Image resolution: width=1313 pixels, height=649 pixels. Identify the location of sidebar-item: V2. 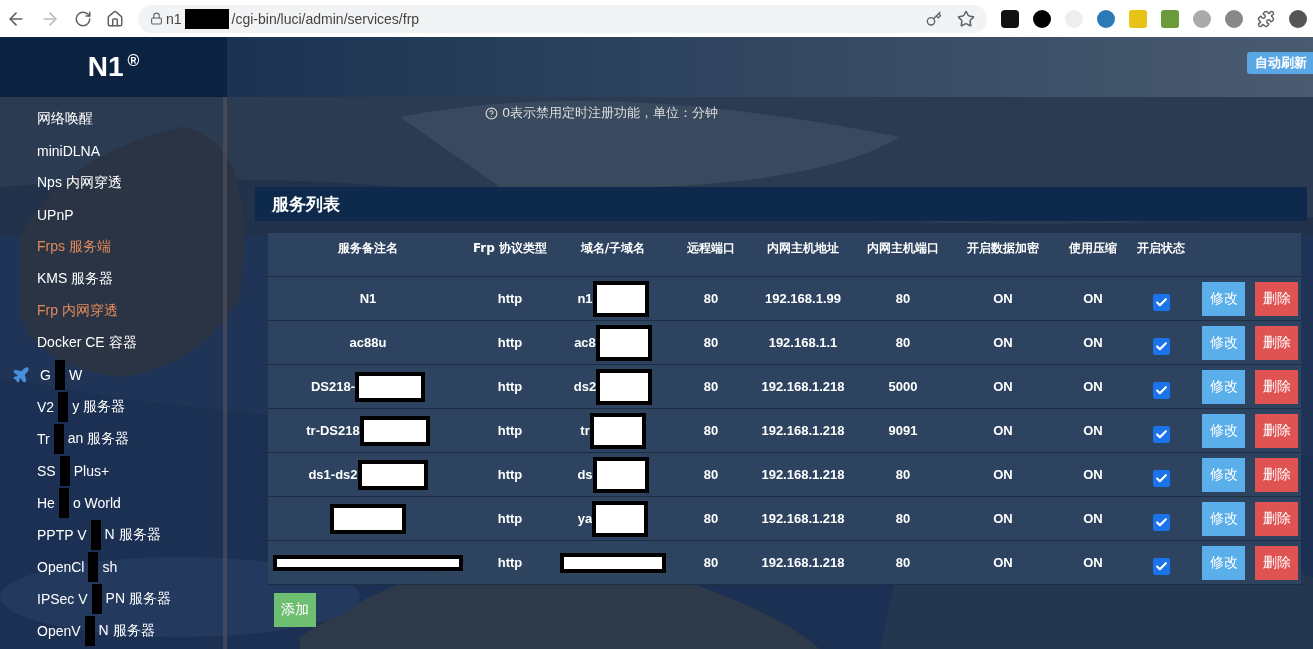
(46, 407).